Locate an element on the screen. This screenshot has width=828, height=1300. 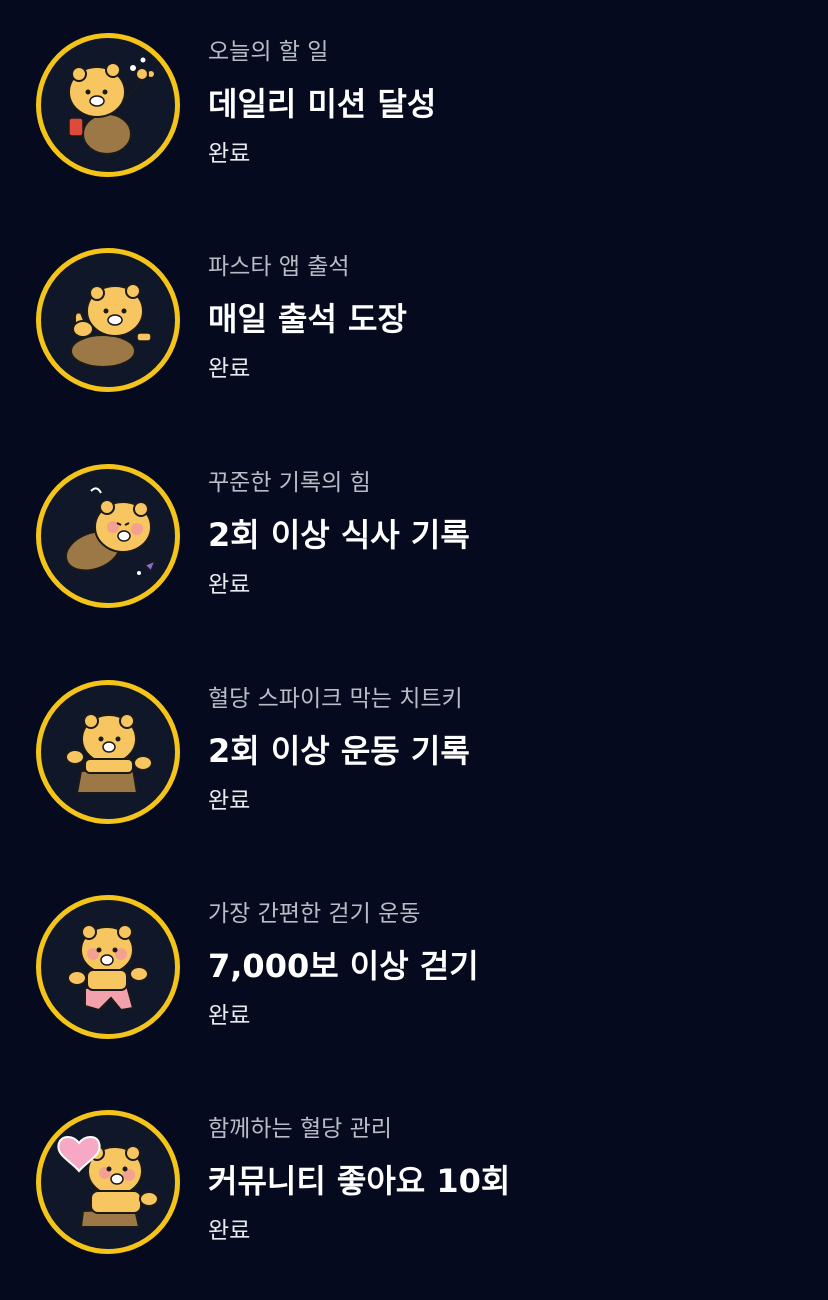
mission-title: 매일 출석 도장 is located at coordinates (307, 319).